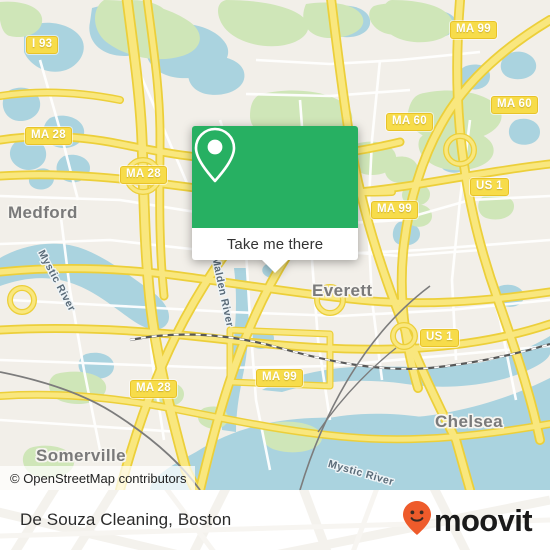 The image size is (550, 550). I want to click on take-me-there-label: Take me there, so click(275, 244).